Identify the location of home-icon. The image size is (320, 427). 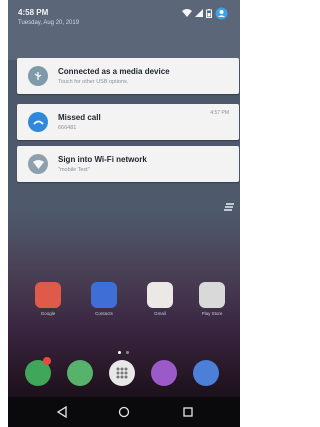
(124, 414).